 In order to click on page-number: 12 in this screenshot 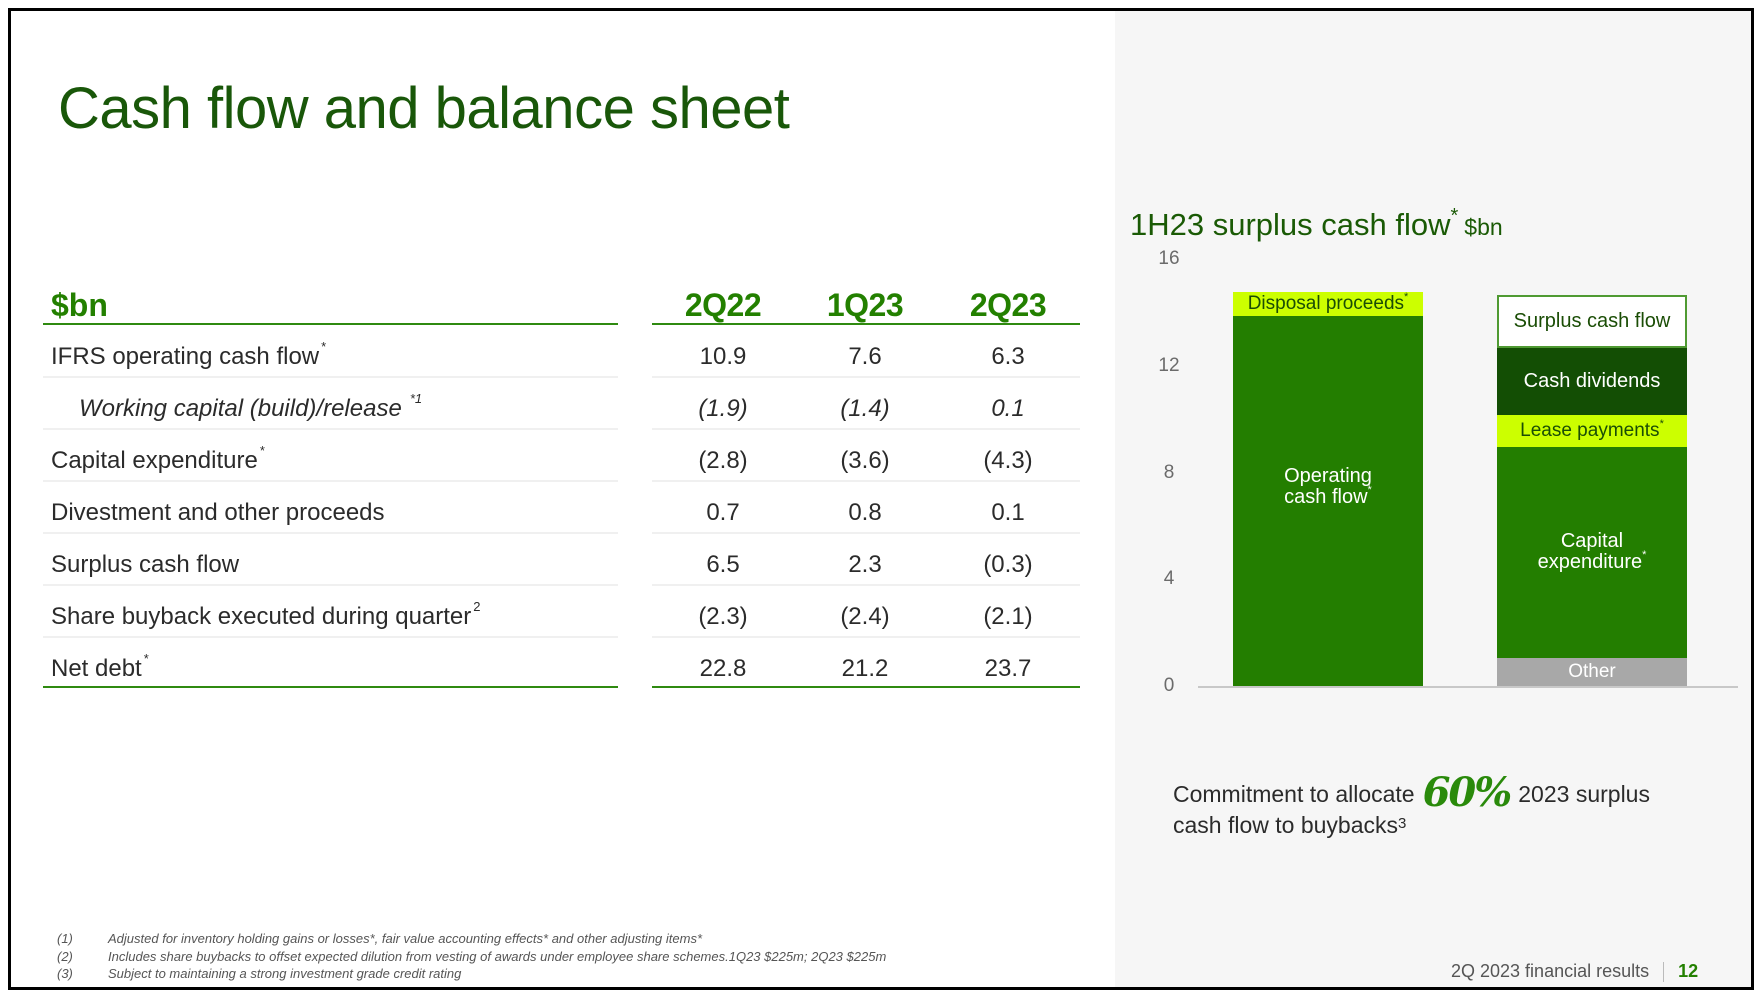, I will do `click(1688, 971)`.